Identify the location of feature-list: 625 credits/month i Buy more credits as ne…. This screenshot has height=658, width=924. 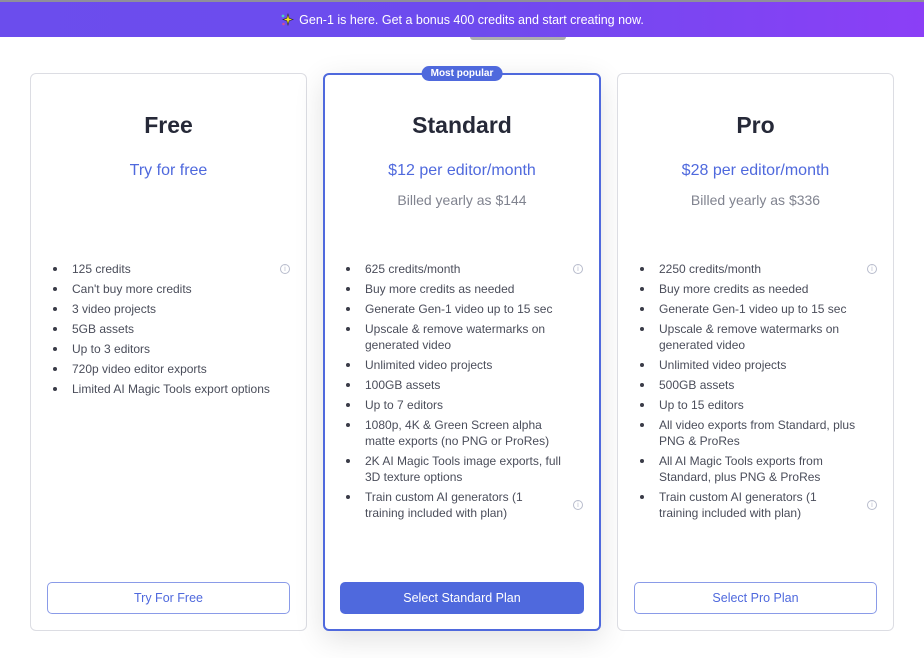
(463, 393).